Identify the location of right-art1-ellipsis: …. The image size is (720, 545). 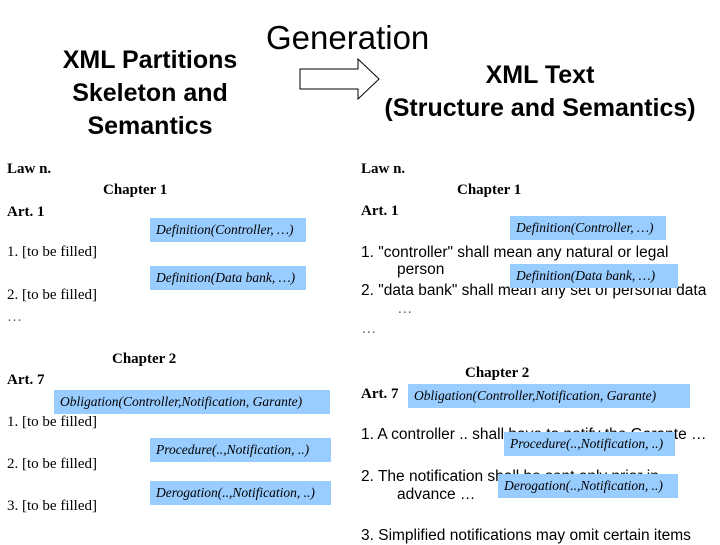
(369, 328).